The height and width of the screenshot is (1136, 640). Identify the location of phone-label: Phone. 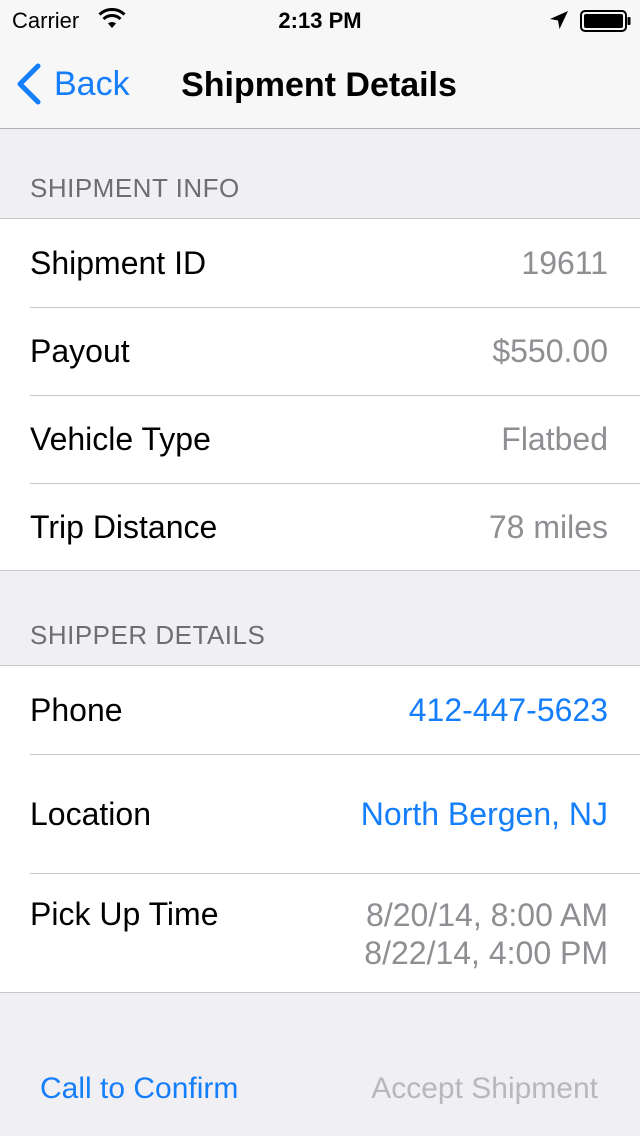
(76, 710).